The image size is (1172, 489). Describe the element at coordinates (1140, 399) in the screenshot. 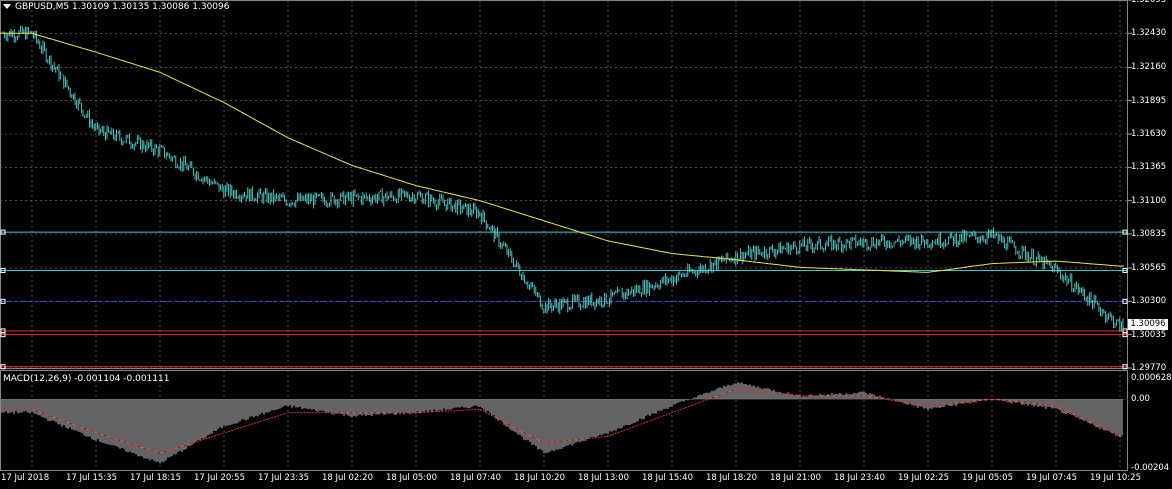

I see `macd-tick-label: 0.00` at that location.